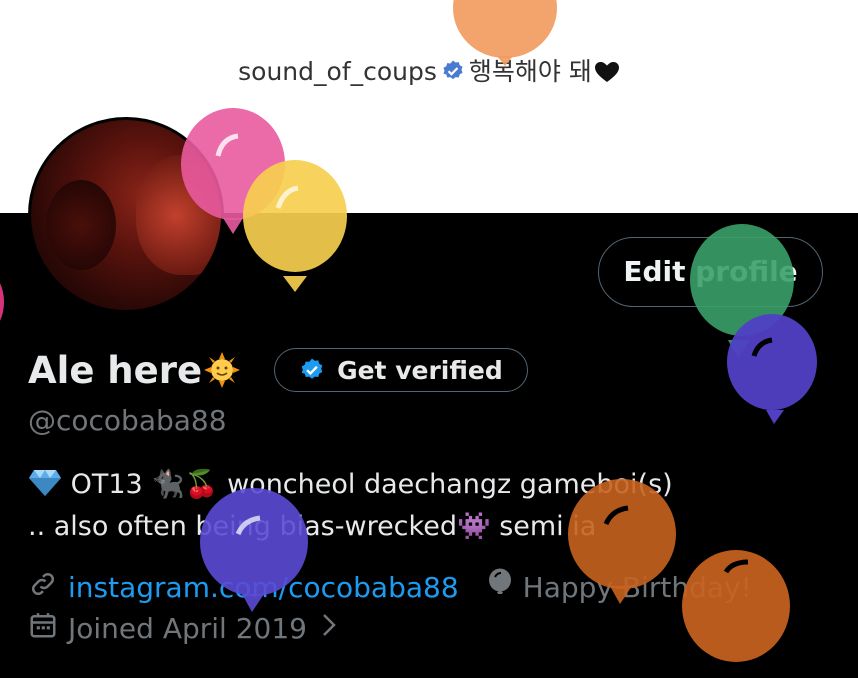  I want to click on birthday-text: Happy Birthday!, so click(637, 587).